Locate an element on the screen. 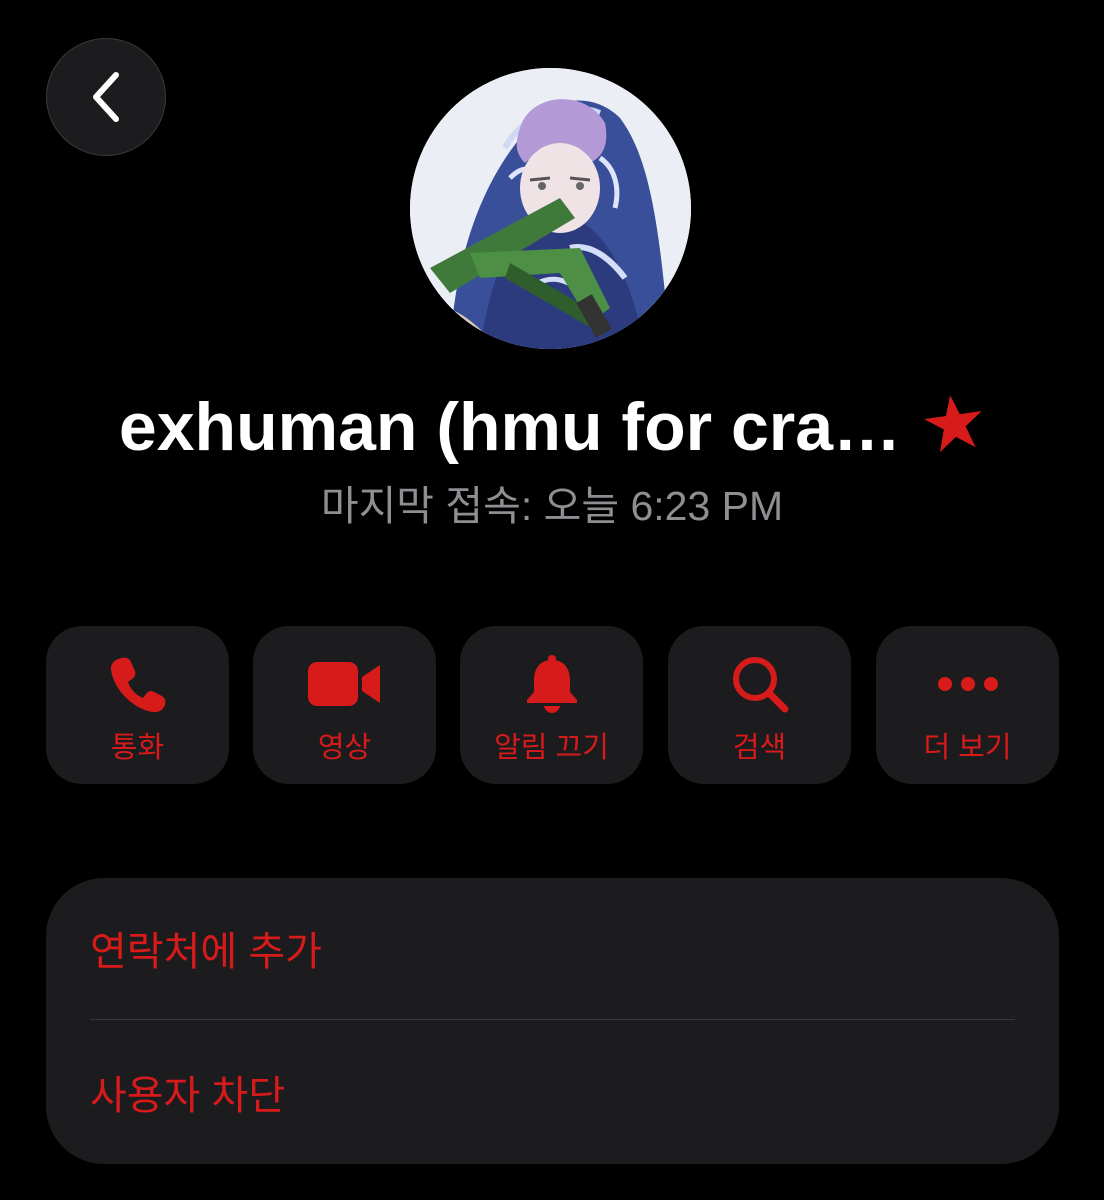  star-icon is located at coordinates (953, 424).